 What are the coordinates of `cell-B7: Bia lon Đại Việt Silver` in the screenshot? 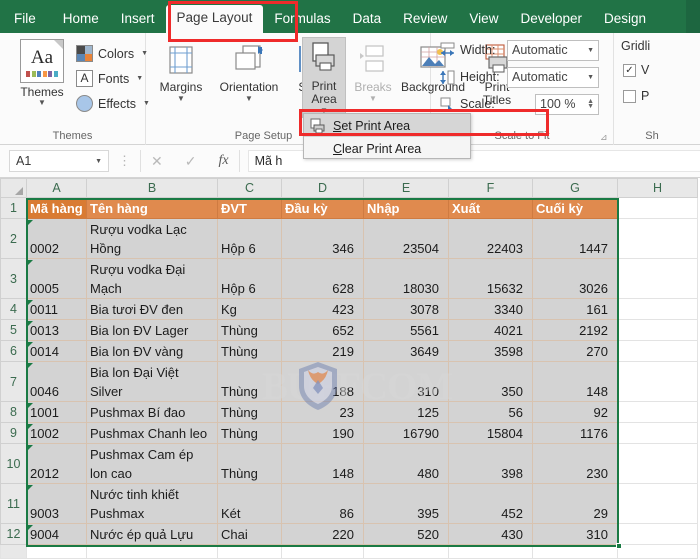 It's located at (152, 381).